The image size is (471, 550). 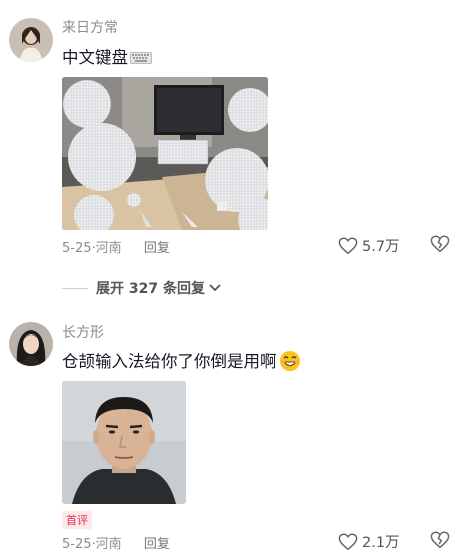 I want to click on man-portrait-photo, so click(x=124, y=442).